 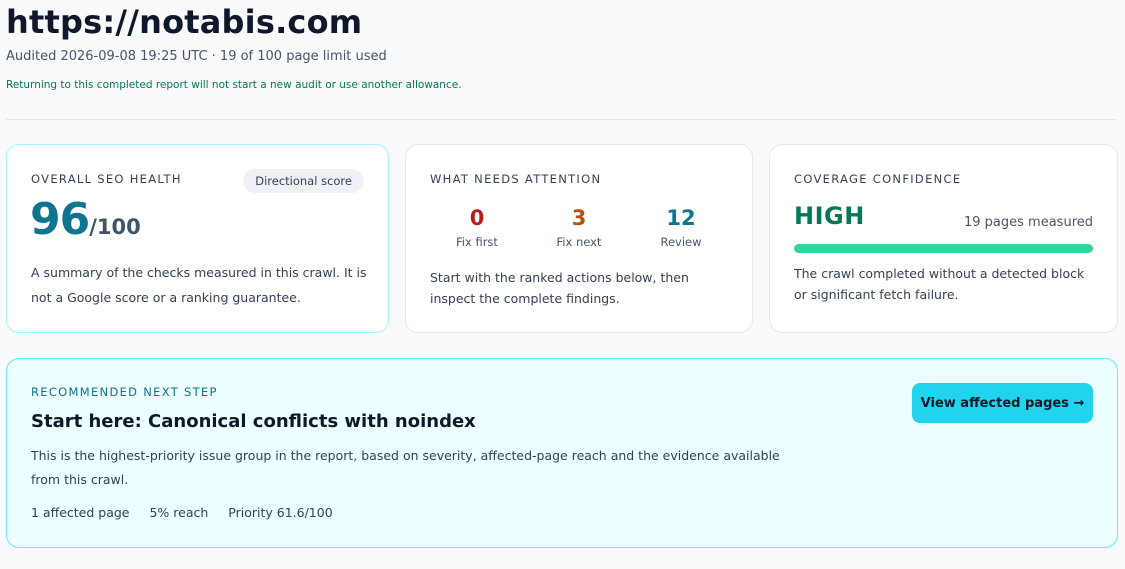 I want to click on fix-first-count: 0 Fix first, so click(x=477, y=227).